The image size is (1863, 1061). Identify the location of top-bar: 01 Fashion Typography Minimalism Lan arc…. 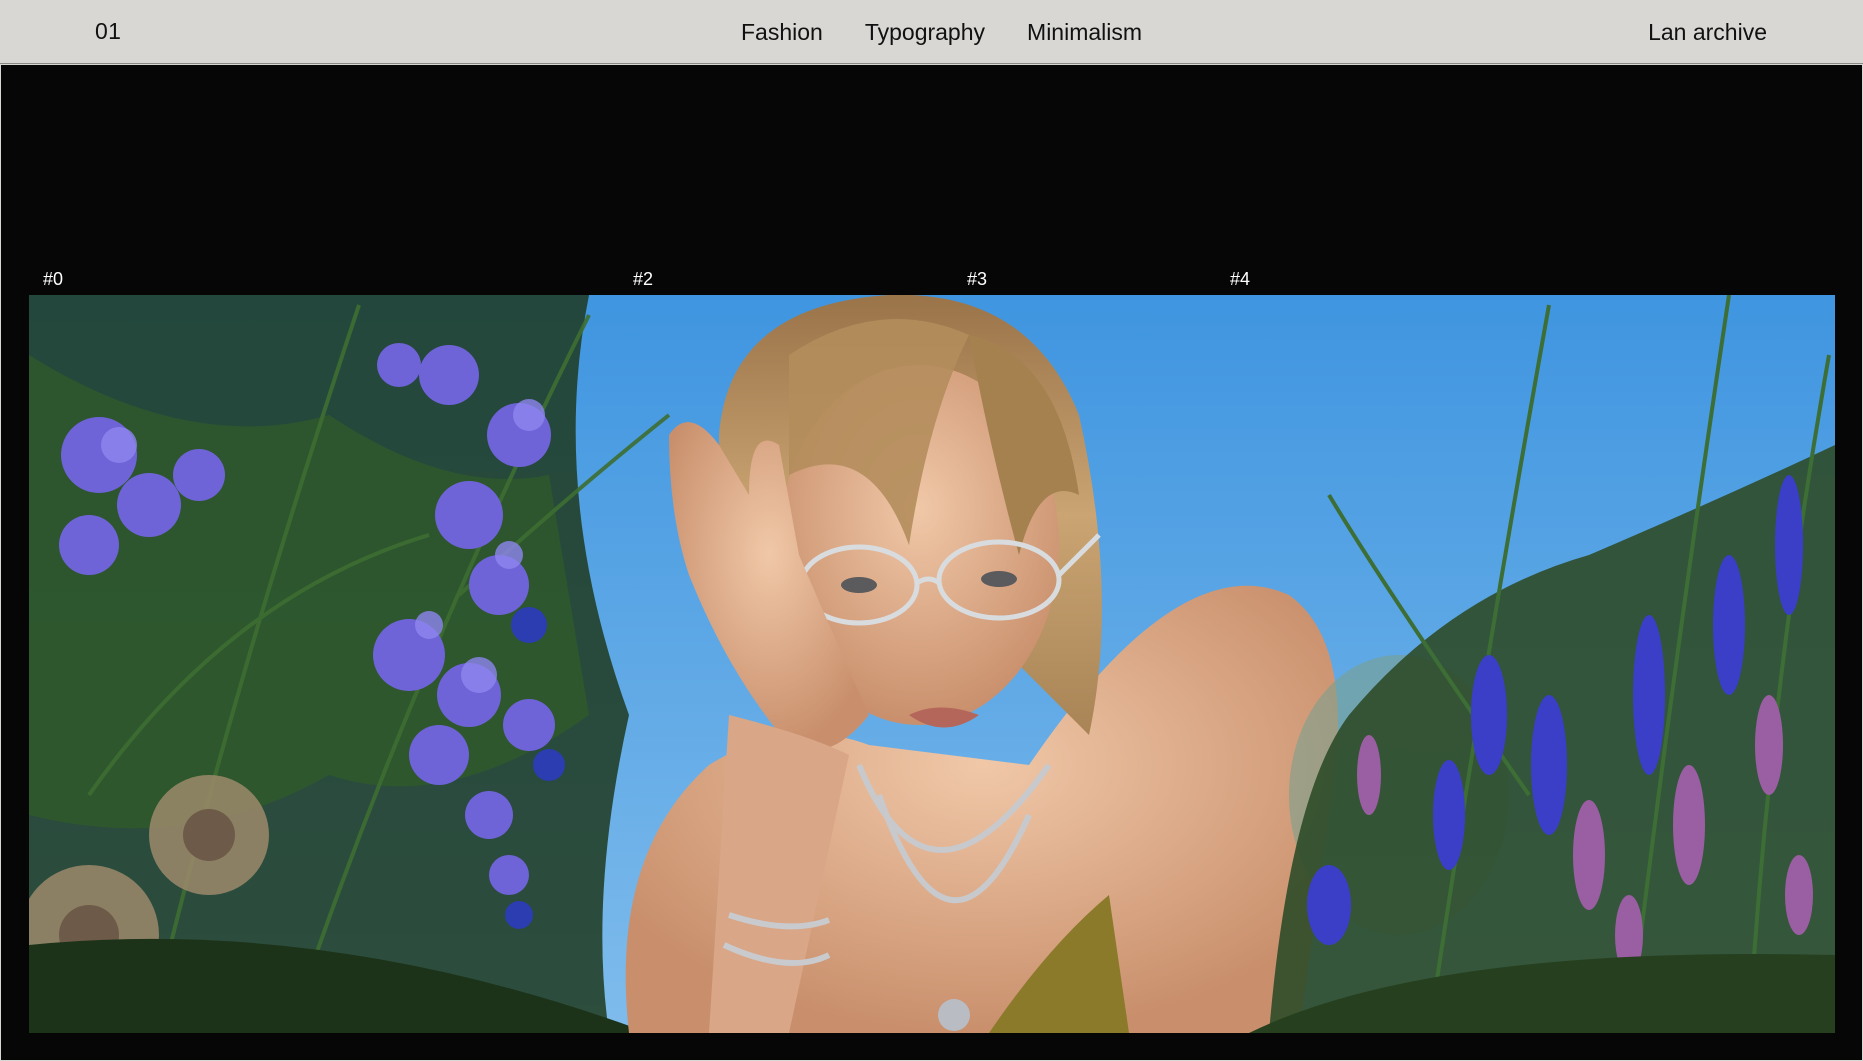
(931, 32).